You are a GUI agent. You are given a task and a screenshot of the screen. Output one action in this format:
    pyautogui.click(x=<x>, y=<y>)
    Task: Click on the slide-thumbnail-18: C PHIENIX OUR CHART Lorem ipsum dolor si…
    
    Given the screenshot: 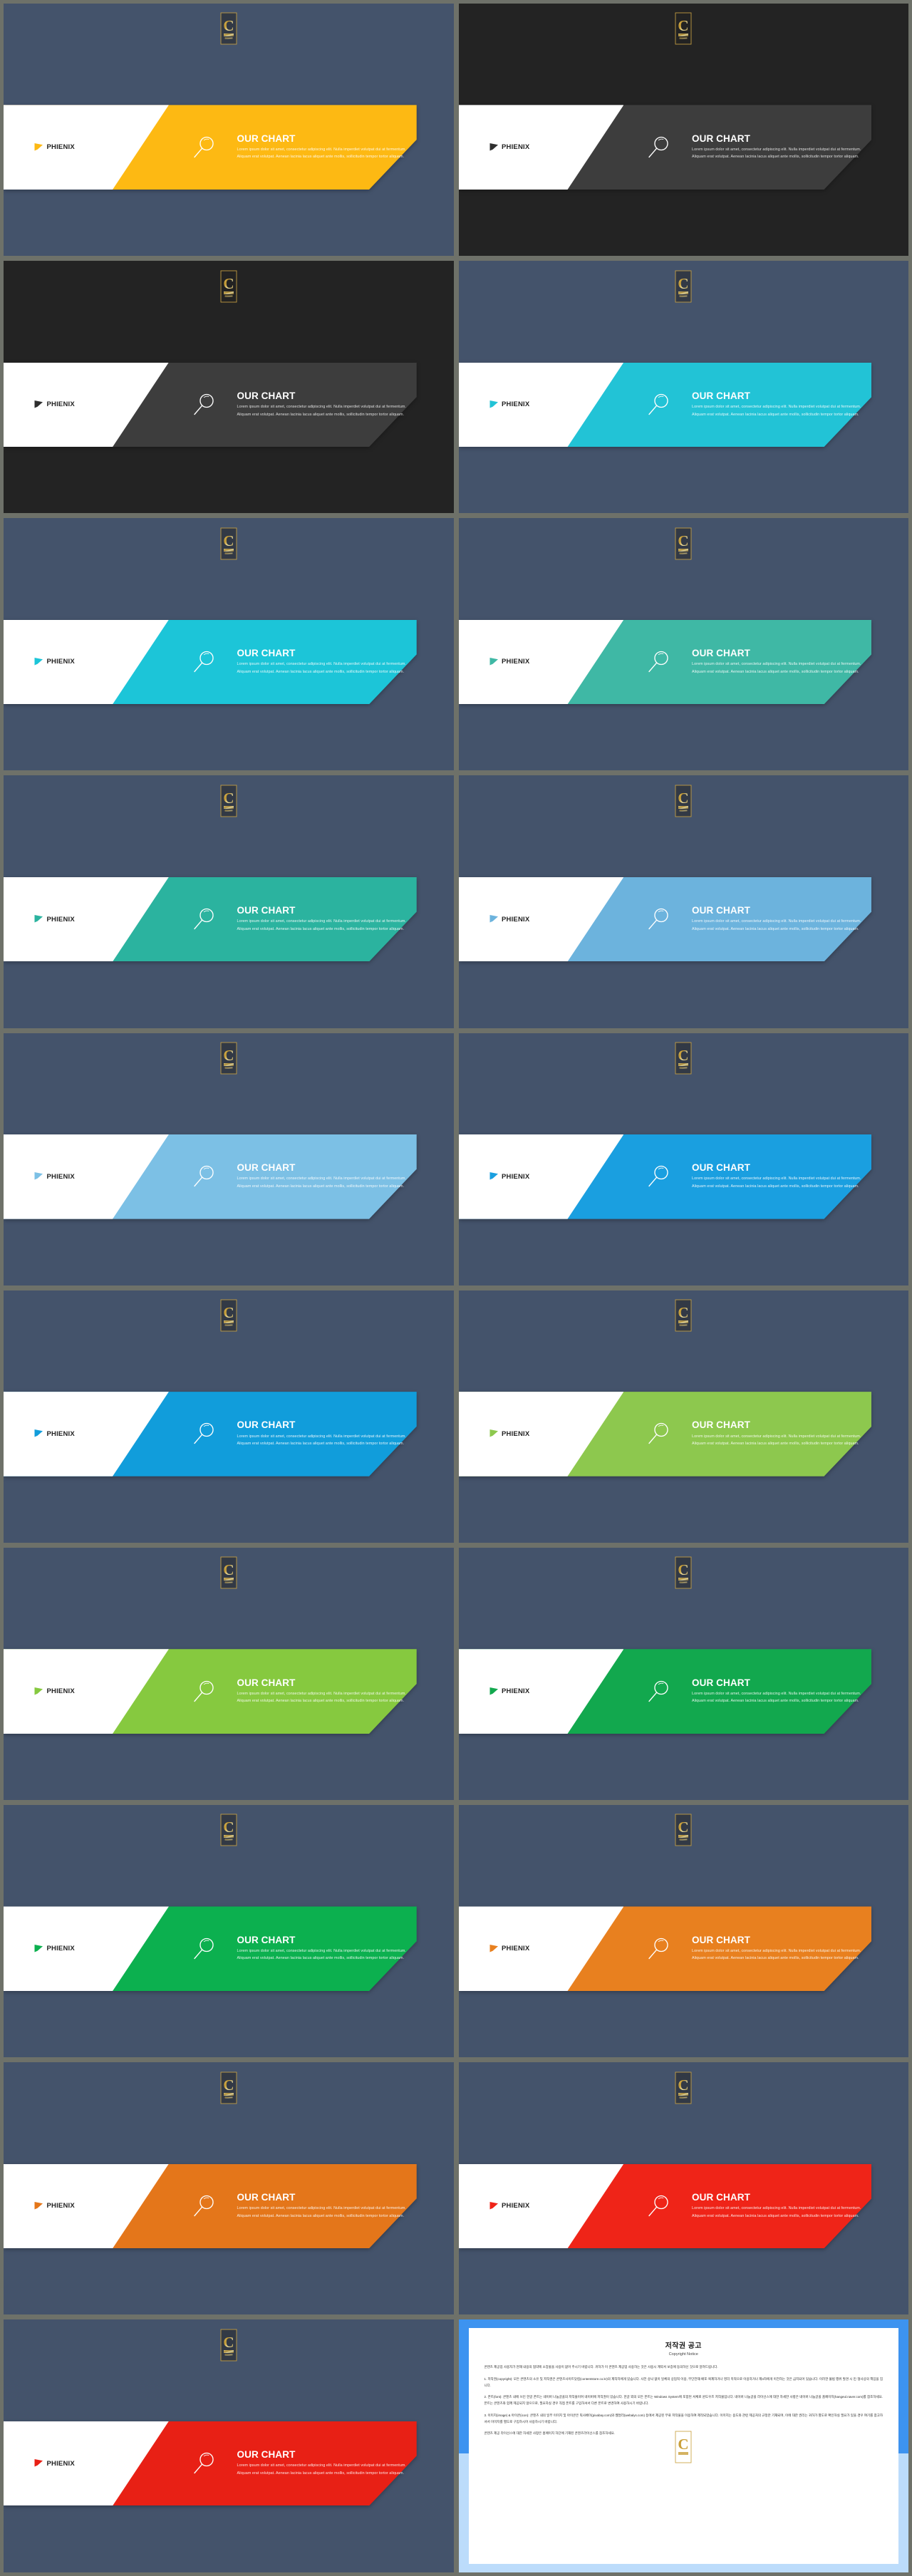 What is the action you would take?
    pyautogui.click(x=683, y=2188)
    